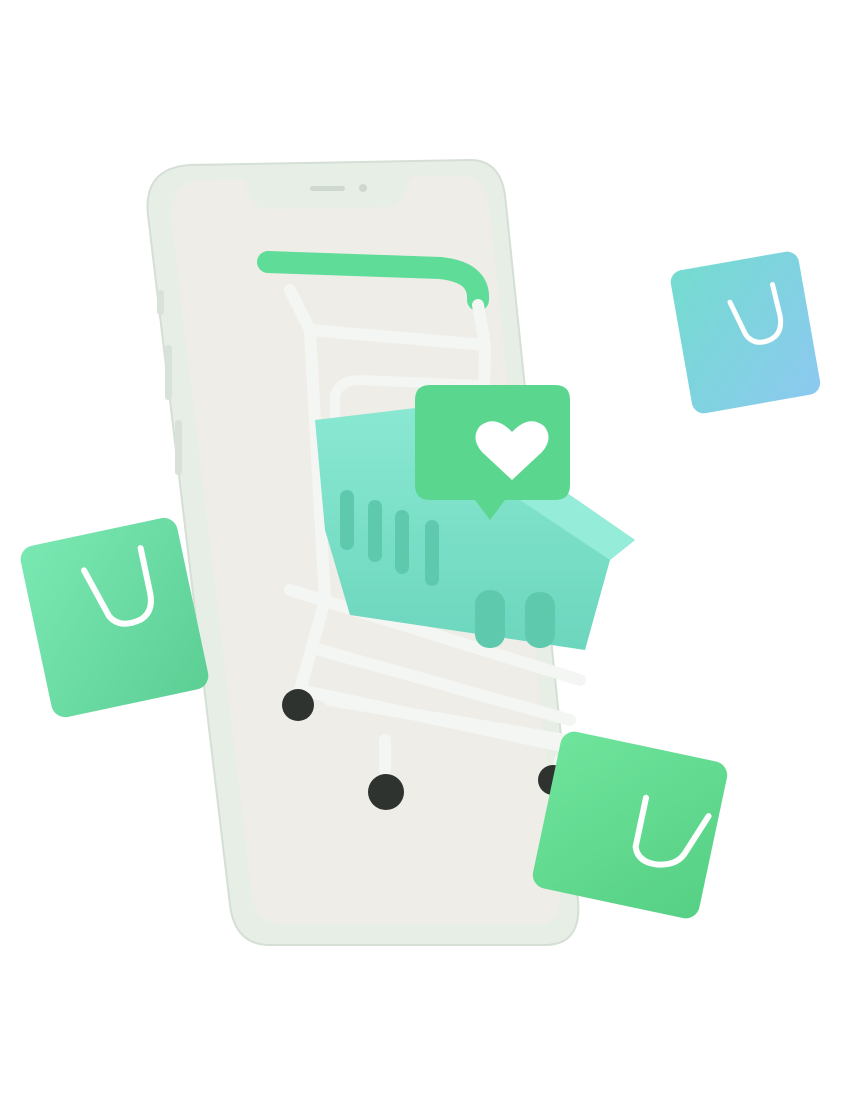 This screenshot has width=848, height=1100. What do you see at coordinates (114, 617) in the screenshot?
I see `shopping-bag-left` at bounding box center [114, 617].